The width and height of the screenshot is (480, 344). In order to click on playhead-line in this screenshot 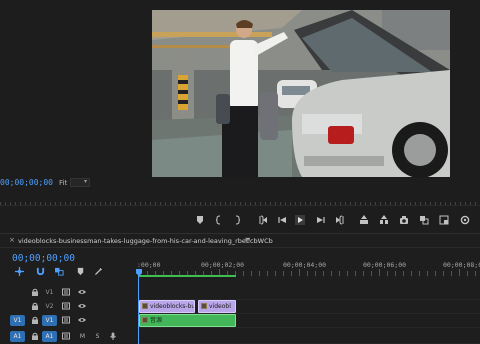, I will do `click(138, 309)`.